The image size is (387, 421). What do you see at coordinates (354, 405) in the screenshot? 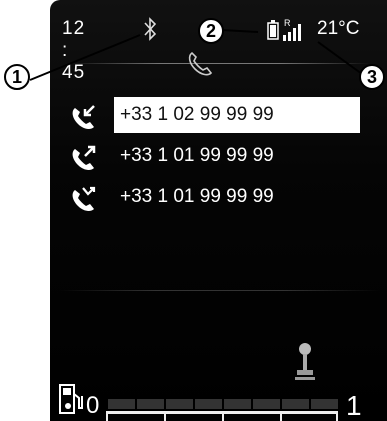
I see `fuel-full-label: 1` at bounding box center [354, 405].